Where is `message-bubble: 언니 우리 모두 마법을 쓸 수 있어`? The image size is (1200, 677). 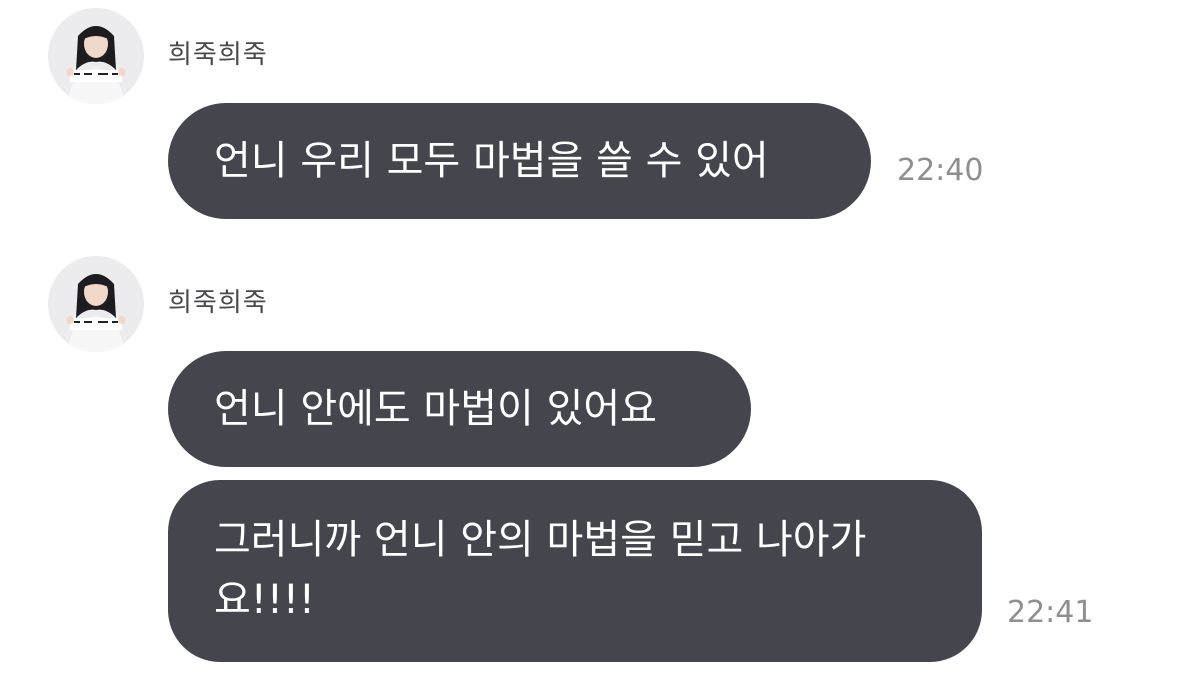
message-bubble: 언니 우리 모두 마법을 쓸 수 있어 is located at coordinates (519, 161).